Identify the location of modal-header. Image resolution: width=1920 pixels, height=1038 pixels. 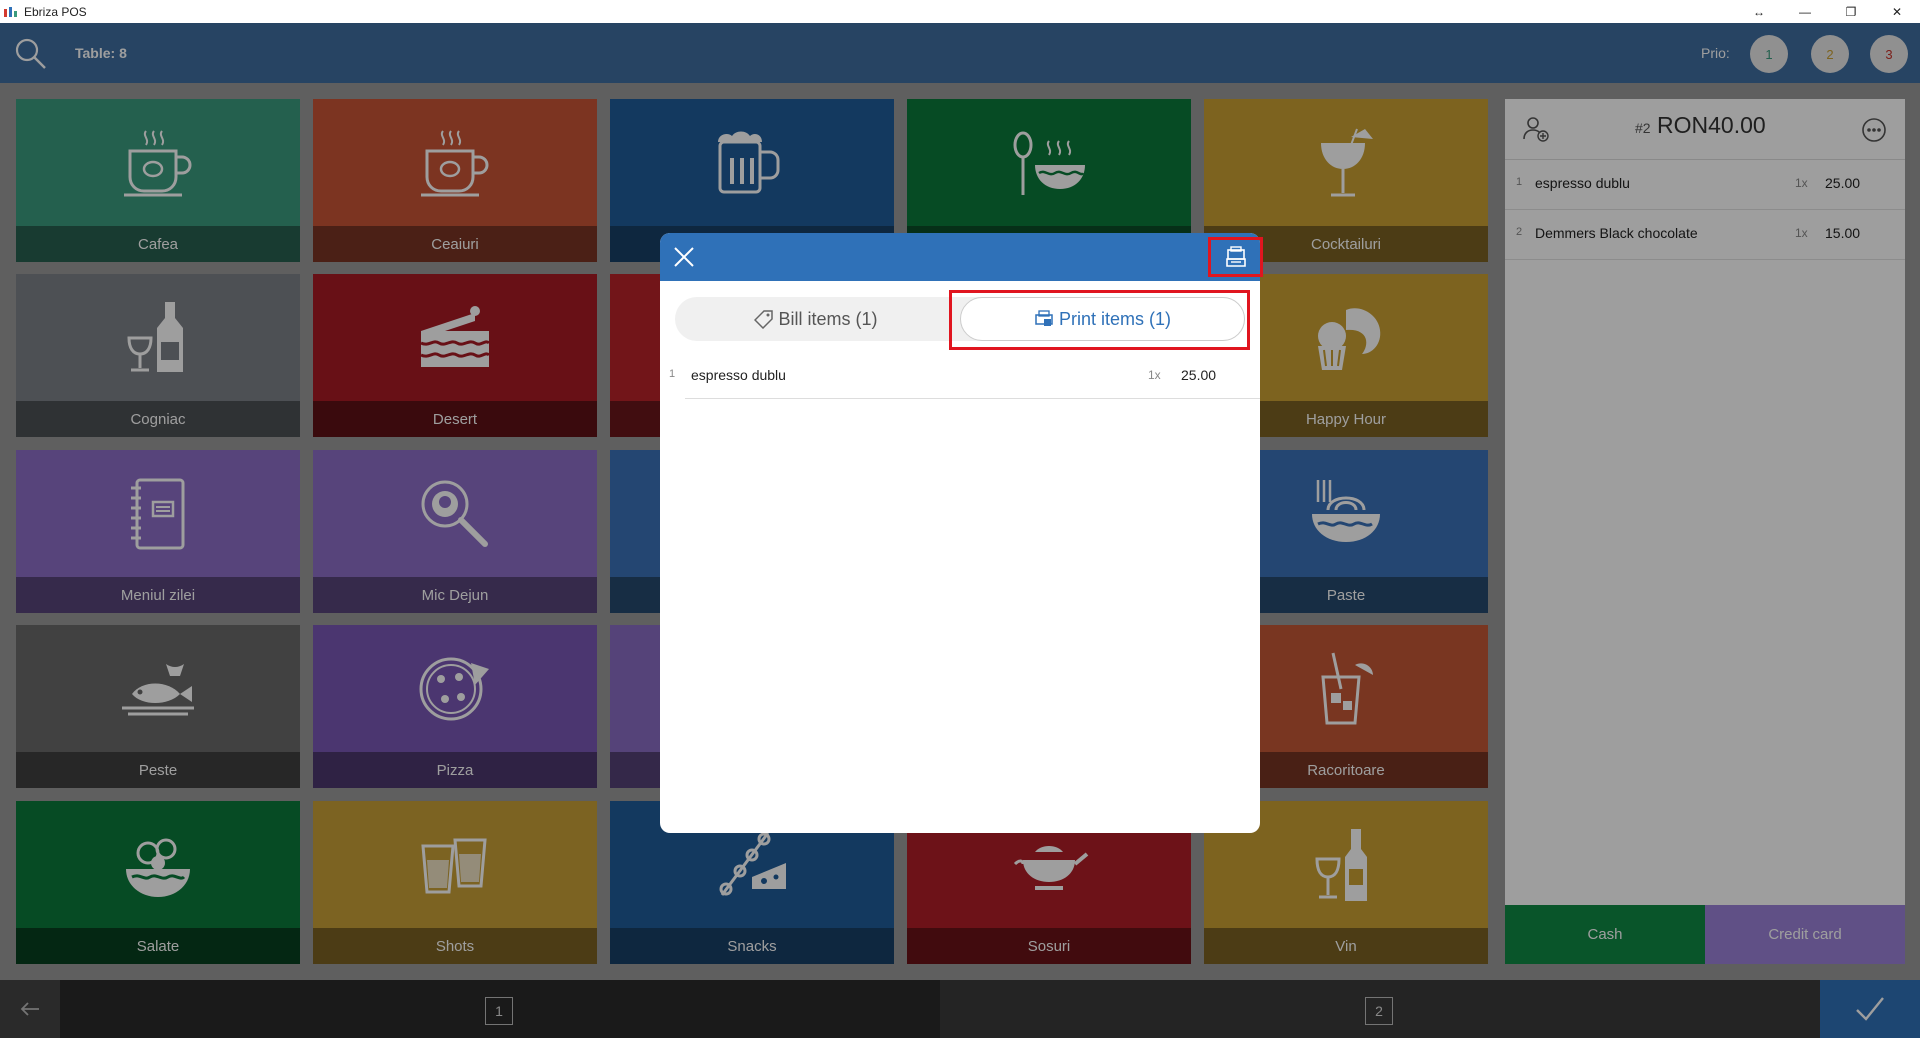
(960, 257).